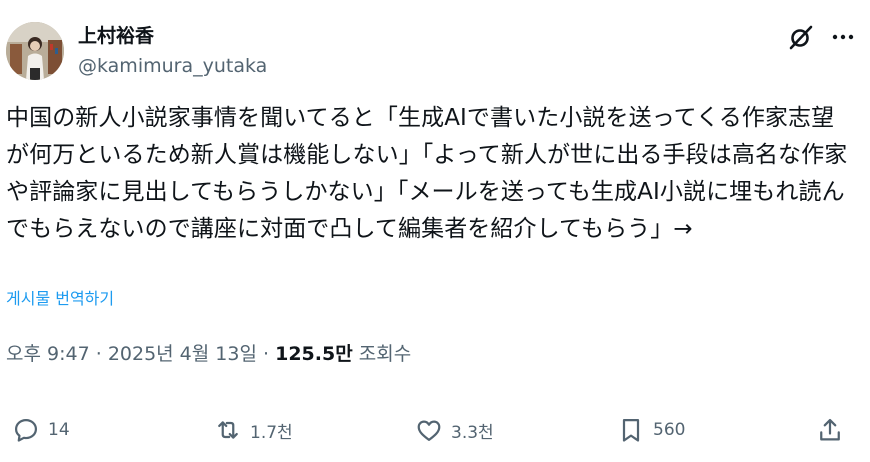  What do you see at coordinates (48, 354) in the screenshot?
I see `tweet-time: 오후 9:47` at bounding box center [48, 354].